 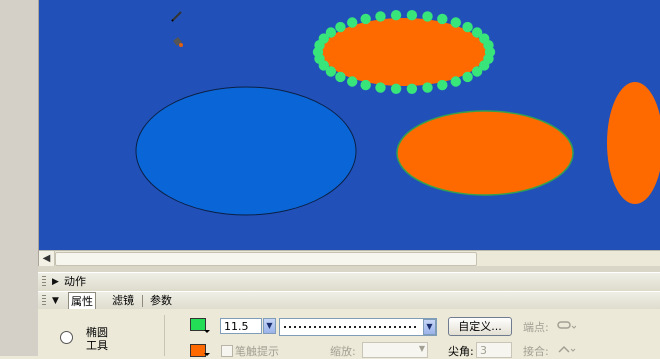 What do you see at coordinates (257, 351) in the screenshot?
I see `stroke-hint-label: 笔触提示` at bounding box center [257, 351].